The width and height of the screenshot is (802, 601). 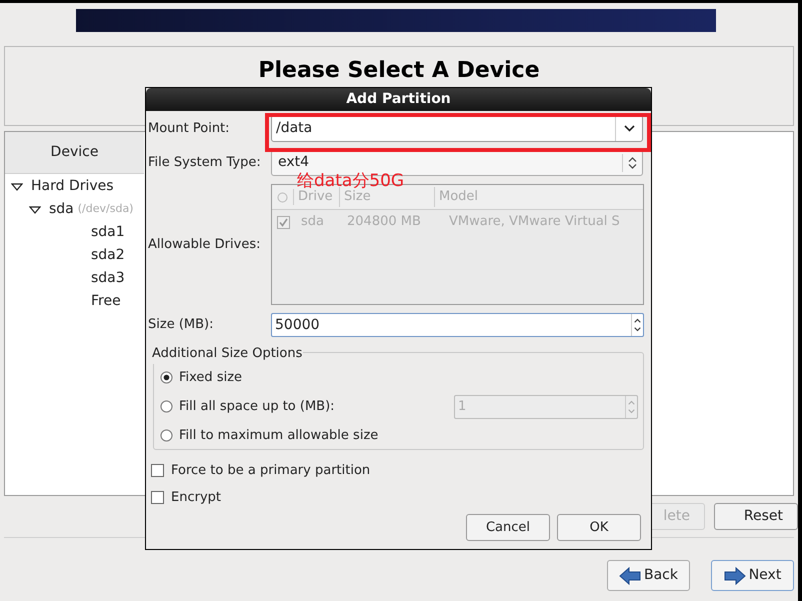 I want to click on dialog-button: OK, so click(x=599, y=527).